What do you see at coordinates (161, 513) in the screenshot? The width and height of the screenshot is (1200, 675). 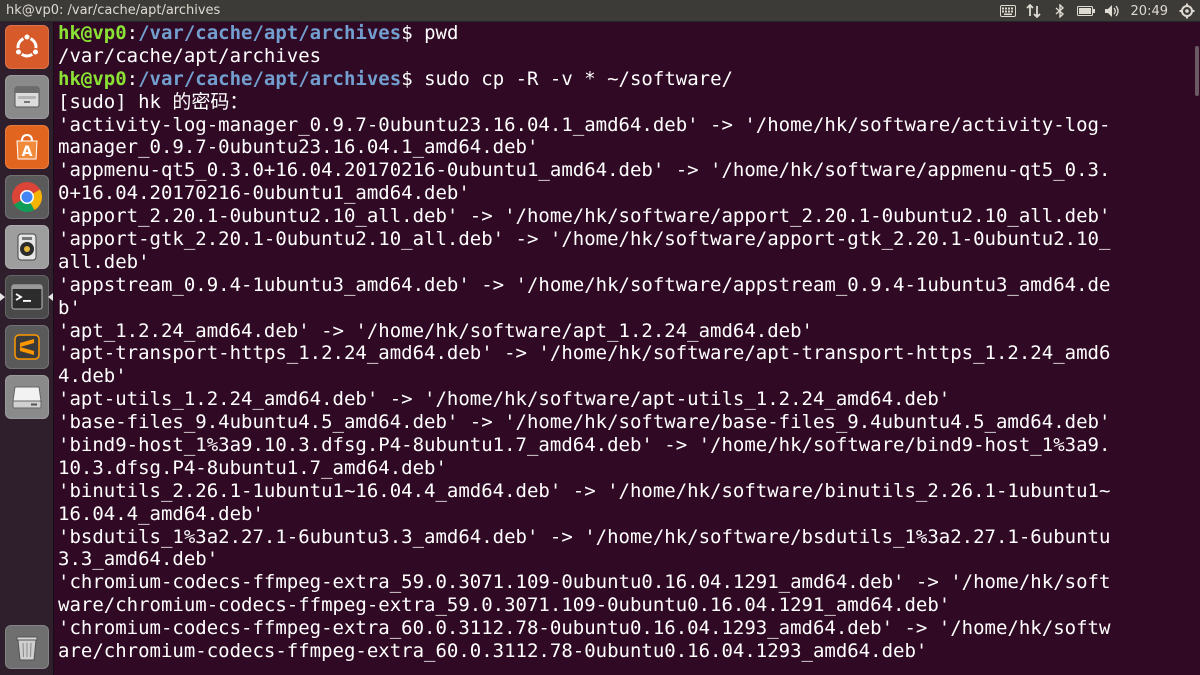 I see `output-line: 16.04.4_amd64.deb'` at bounding box center [161, 513].